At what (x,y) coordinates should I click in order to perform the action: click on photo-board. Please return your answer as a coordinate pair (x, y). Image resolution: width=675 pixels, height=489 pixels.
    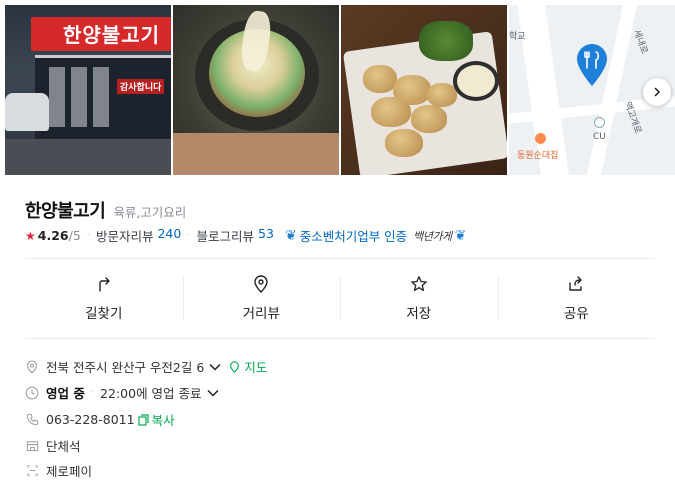
    Looking at the image, I should click on (256, 154).